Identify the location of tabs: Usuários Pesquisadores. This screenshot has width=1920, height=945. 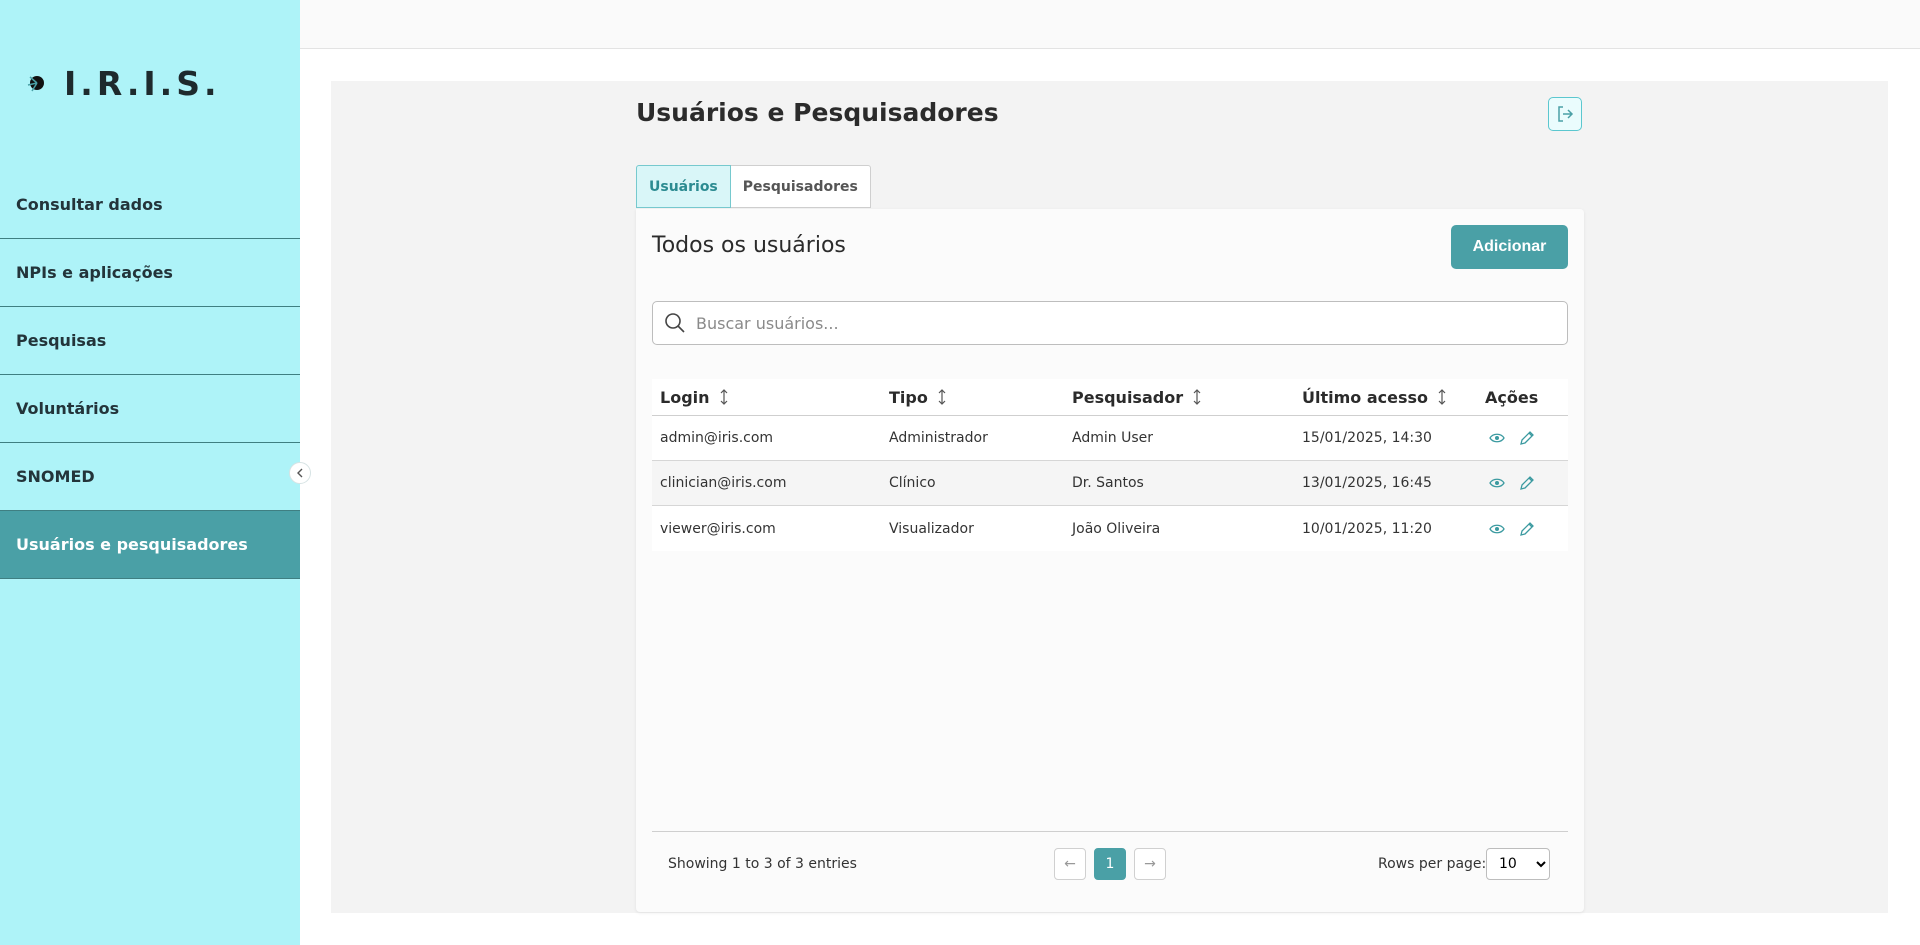
(753, 186).